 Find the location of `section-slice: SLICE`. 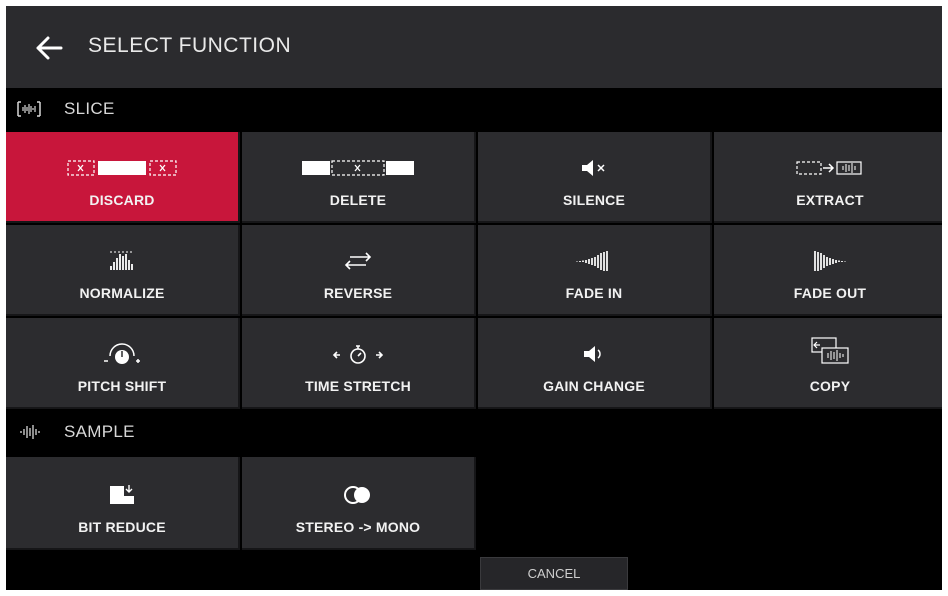

section-slice: SLICE is located at coordinates (474, 110).